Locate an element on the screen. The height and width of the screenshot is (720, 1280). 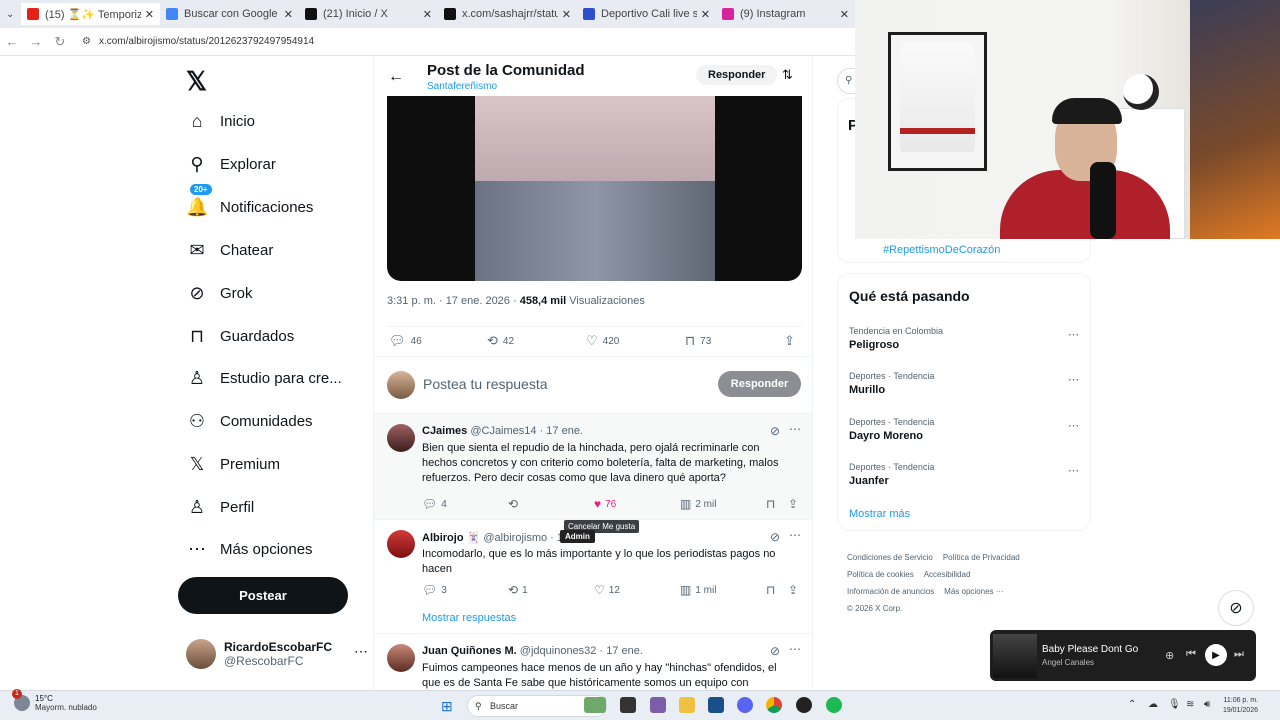
back-icon: ← is located at coordinates (12, 41).